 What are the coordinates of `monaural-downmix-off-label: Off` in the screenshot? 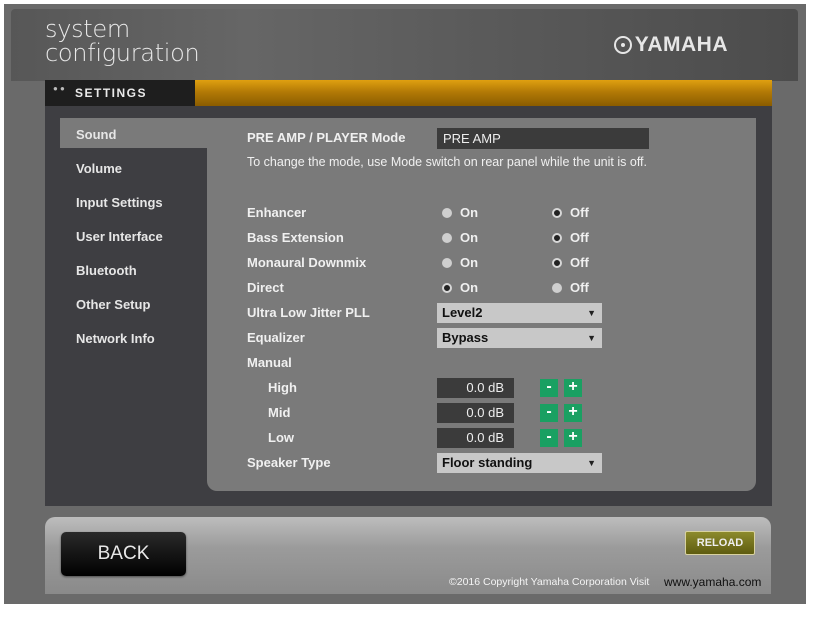 It's located at (579, 262).